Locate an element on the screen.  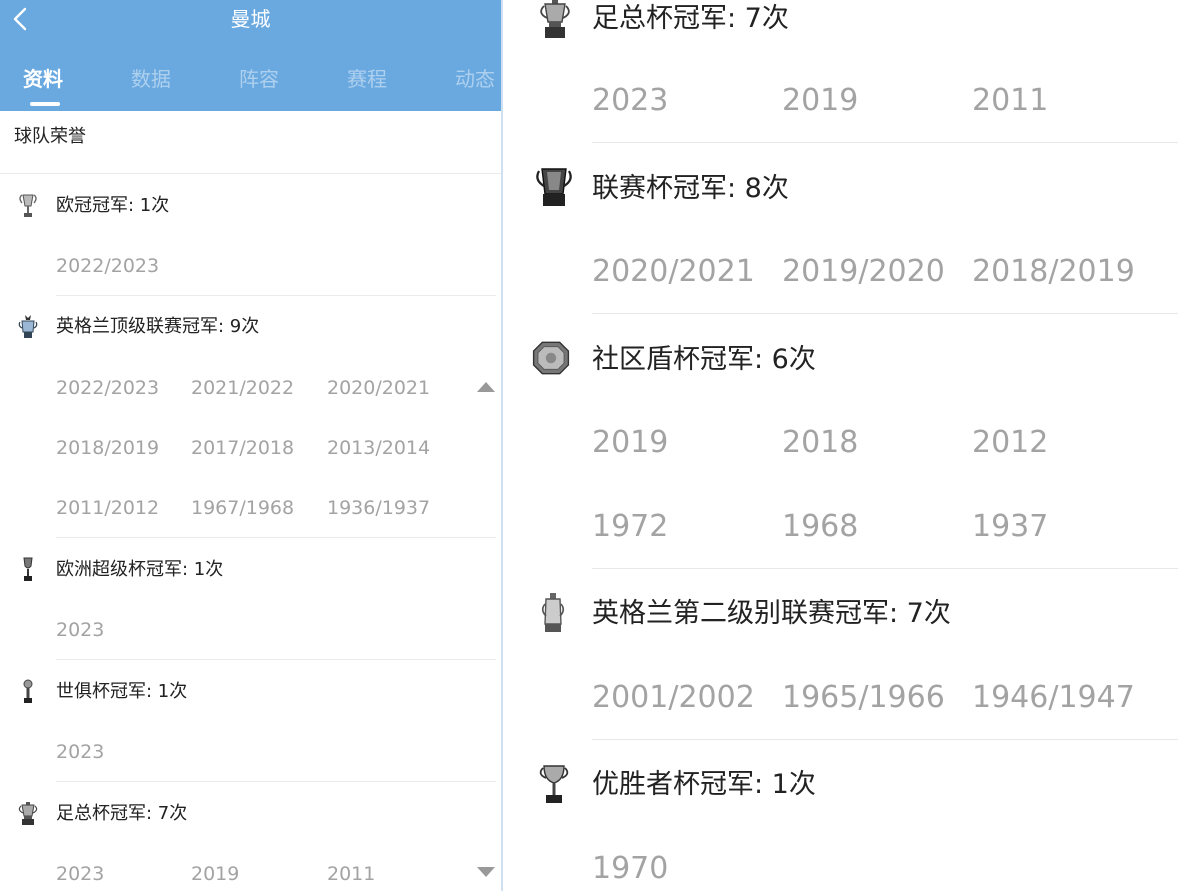
honor-year: 2019/2020 is located at coordinates (863, 271).